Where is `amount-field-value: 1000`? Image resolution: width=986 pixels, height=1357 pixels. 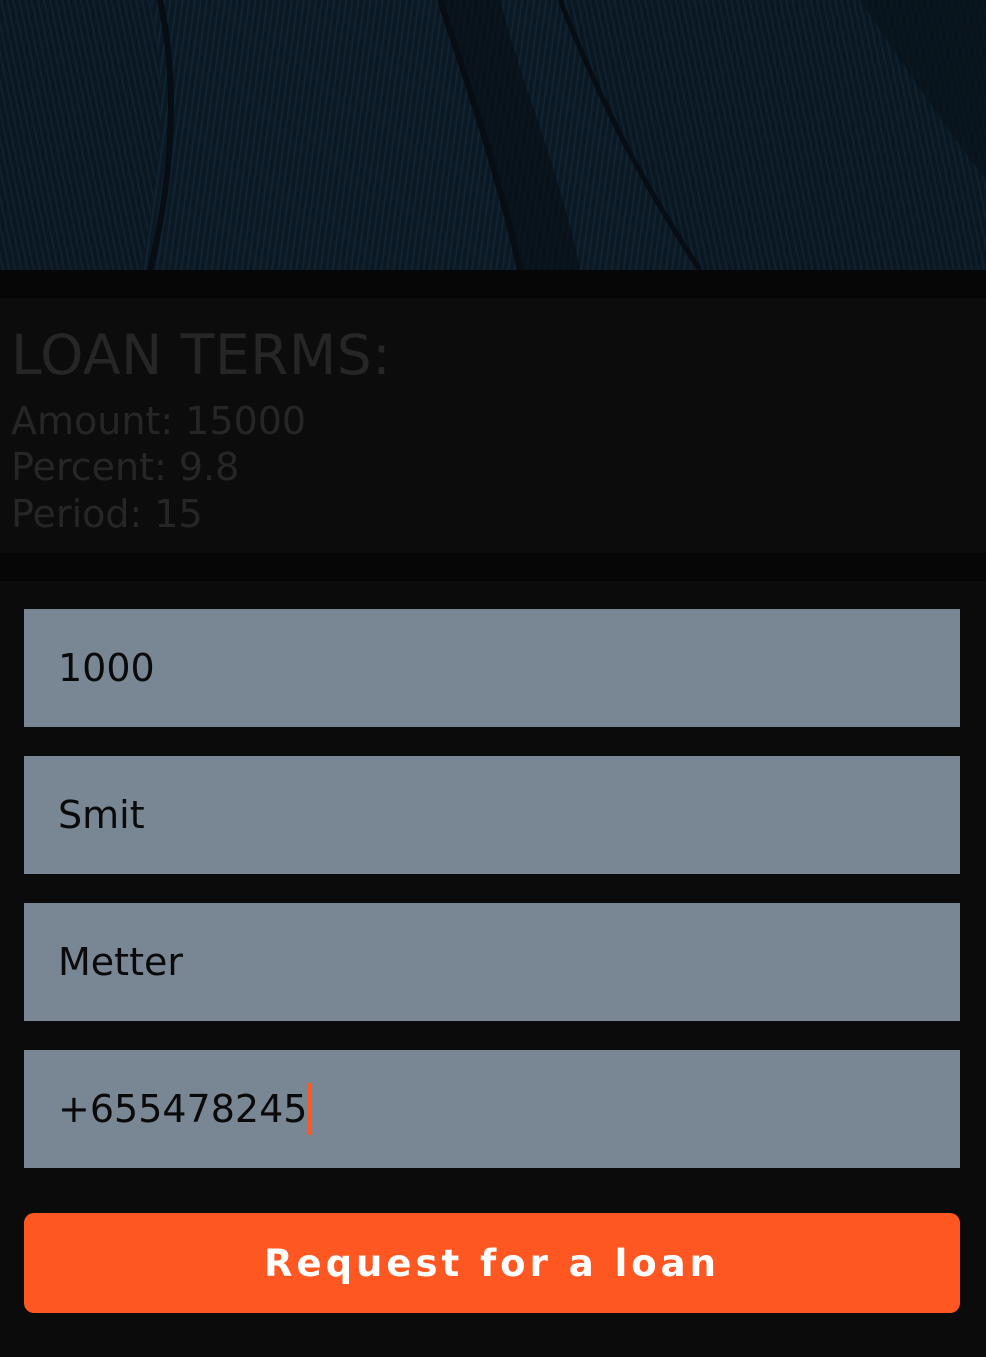 amount-field-value: 1000 is located at coordinates (106, 668).